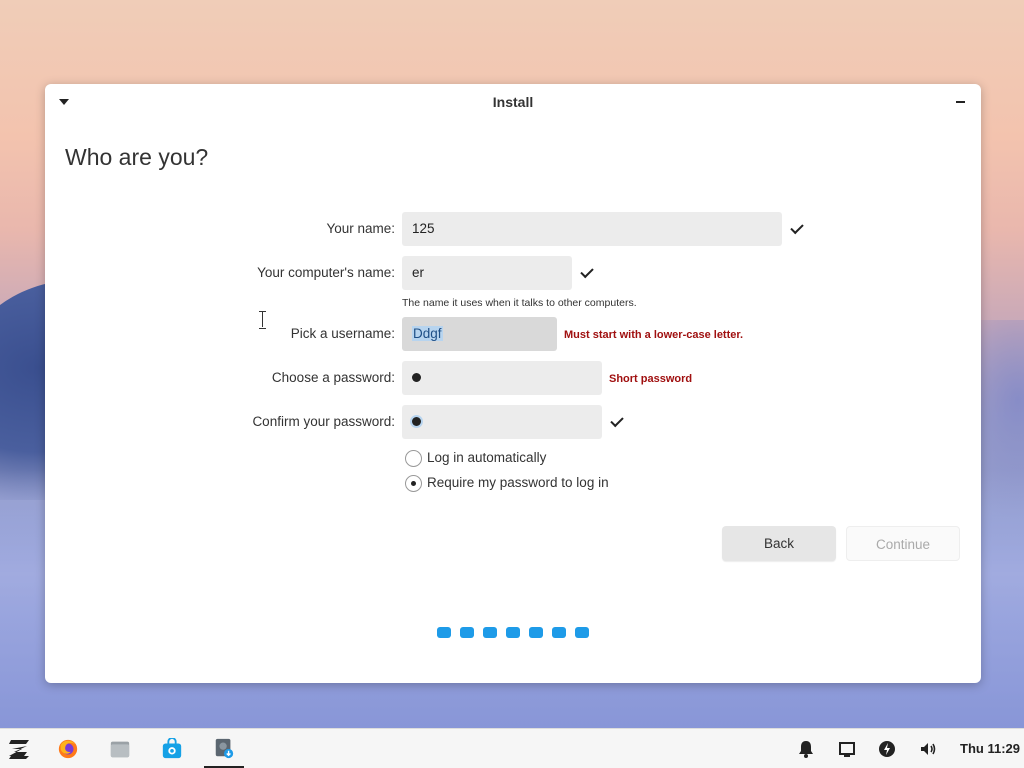 The height and width of the screenshot is (768, 1024). I want to click on volume-icon, so click(928, 749).